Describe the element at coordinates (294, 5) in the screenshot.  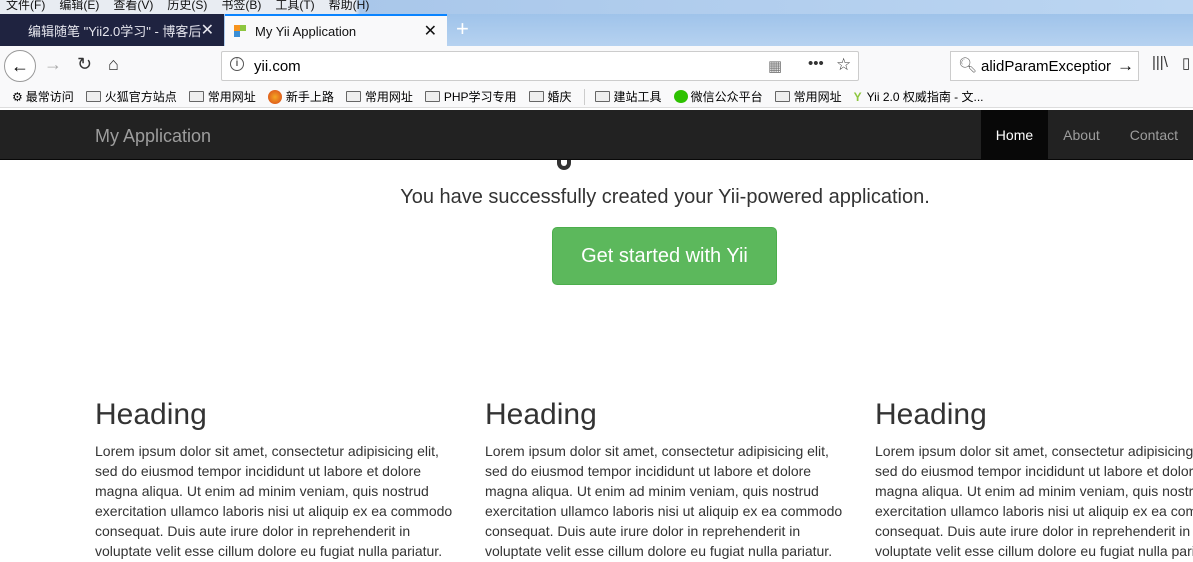
I see `menu-tools: 工具(T)` at that location.